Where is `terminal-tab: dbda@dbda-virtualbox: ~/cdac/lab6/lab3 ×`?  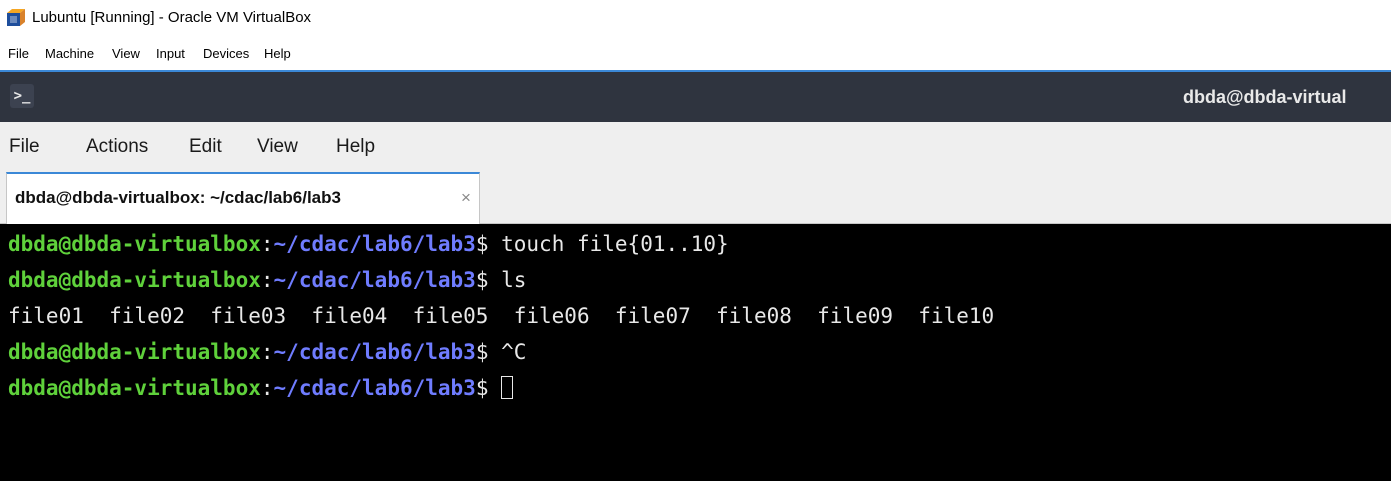 terminal-tab: dbda@dbda-virtualbox: ~/cdac/lab6/lab3 × is located at coordinates (243, 198).